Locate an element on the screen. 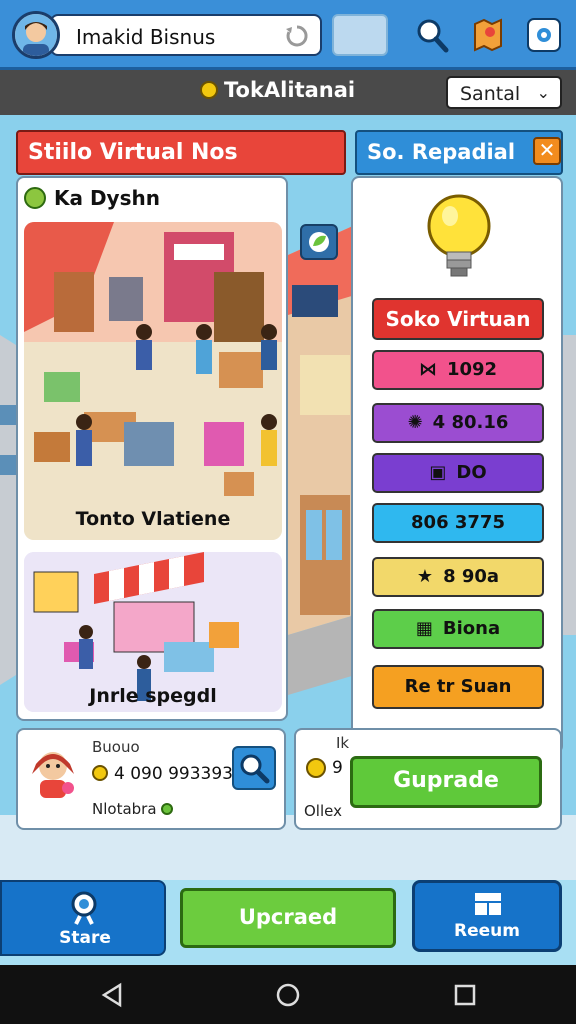 This screenshot has width=576, height=1024. star-icon: ★ is located at coordinates (425, 576).